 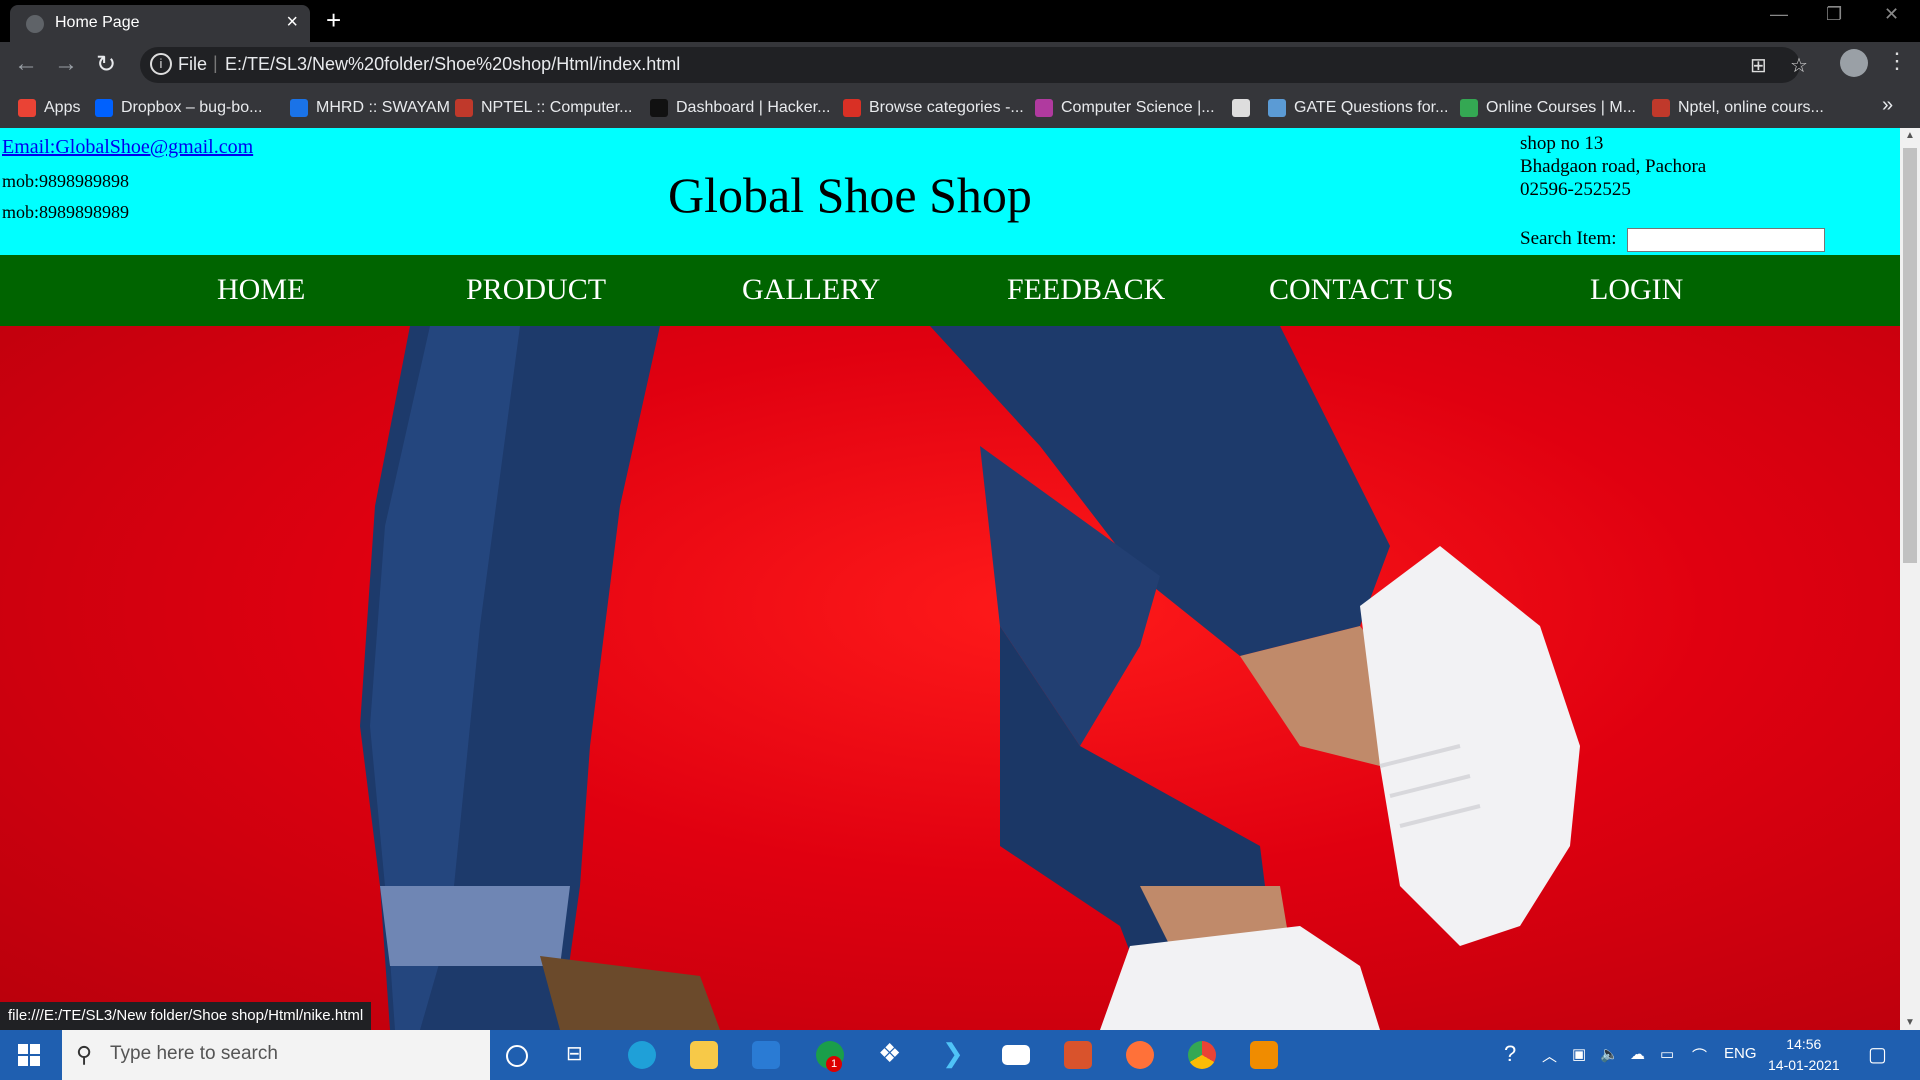 What do you see at coordinates (1568, 238) in the screenshot?
I see `search-label: Search Item:` at bounding box center [1568, 238].